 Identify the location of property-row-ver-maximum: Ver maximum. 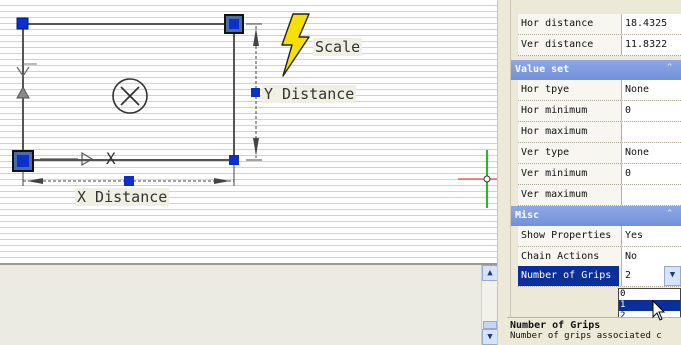
(599, 195).